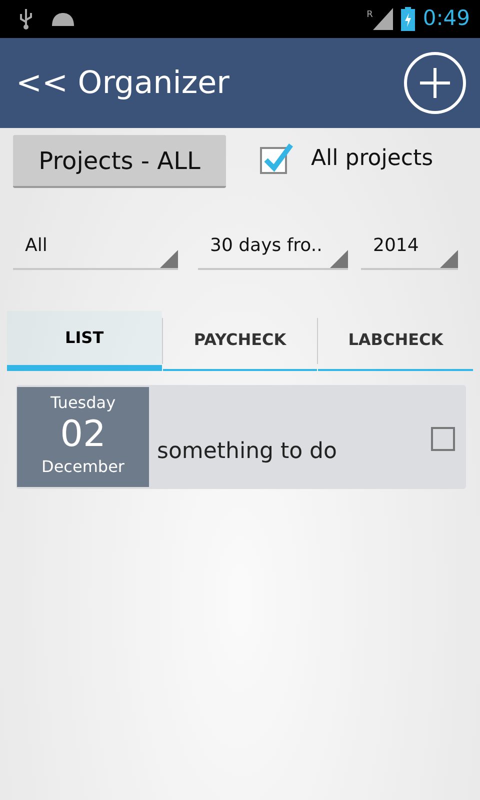 This screenshot has width=480, height=800. What do you see at coordinates (119, 161) in the screenshot?
I see `projects-button: Projects - ALL` at bounding box center [119, 161].